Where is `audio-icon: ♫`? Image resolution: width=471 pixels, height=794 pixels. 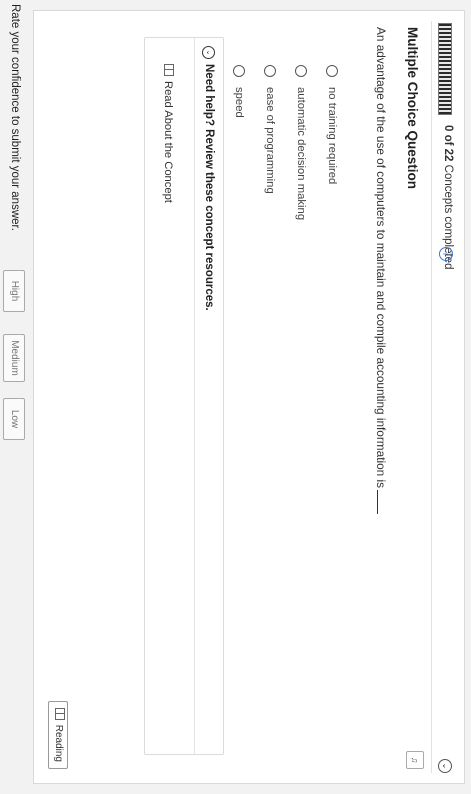
audio-icon: ♫ is located at coordinates (415, 760).